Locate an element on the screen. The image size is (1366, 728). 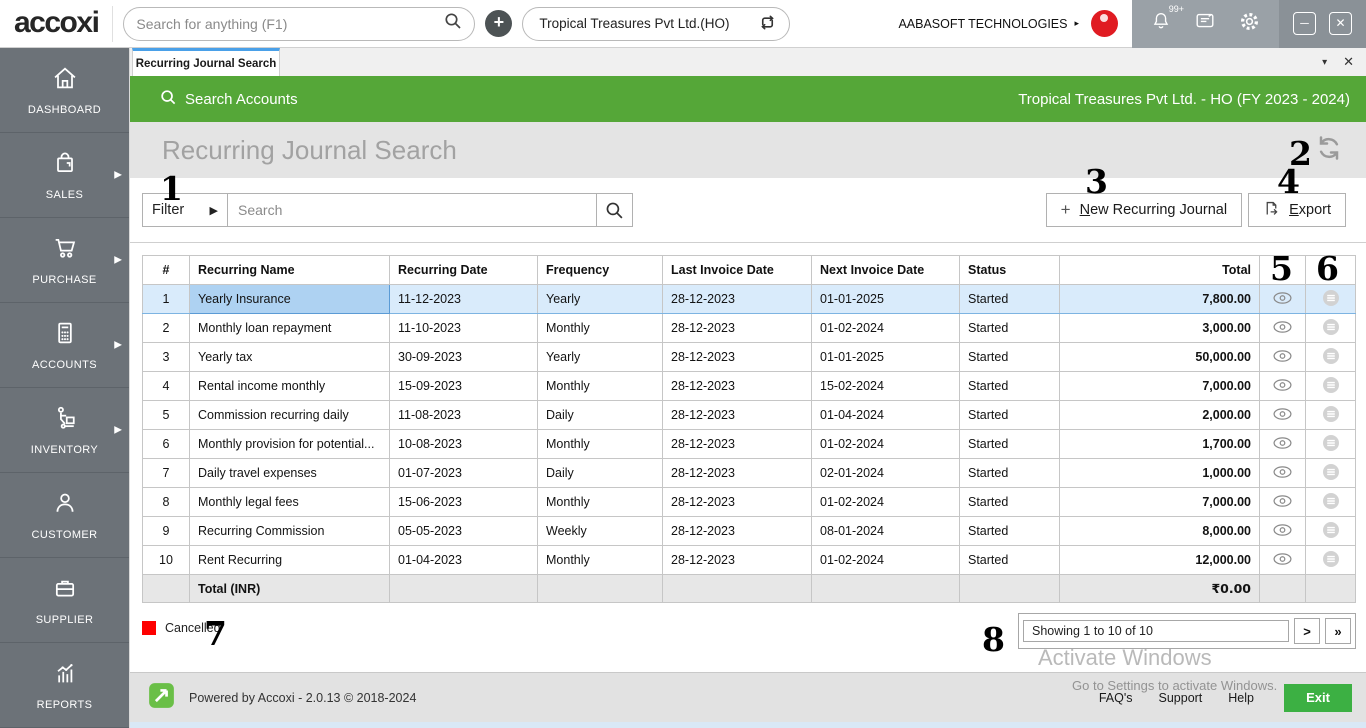
sidebar-item-customer: CUSTOMER is located at coordinates (64, 515).